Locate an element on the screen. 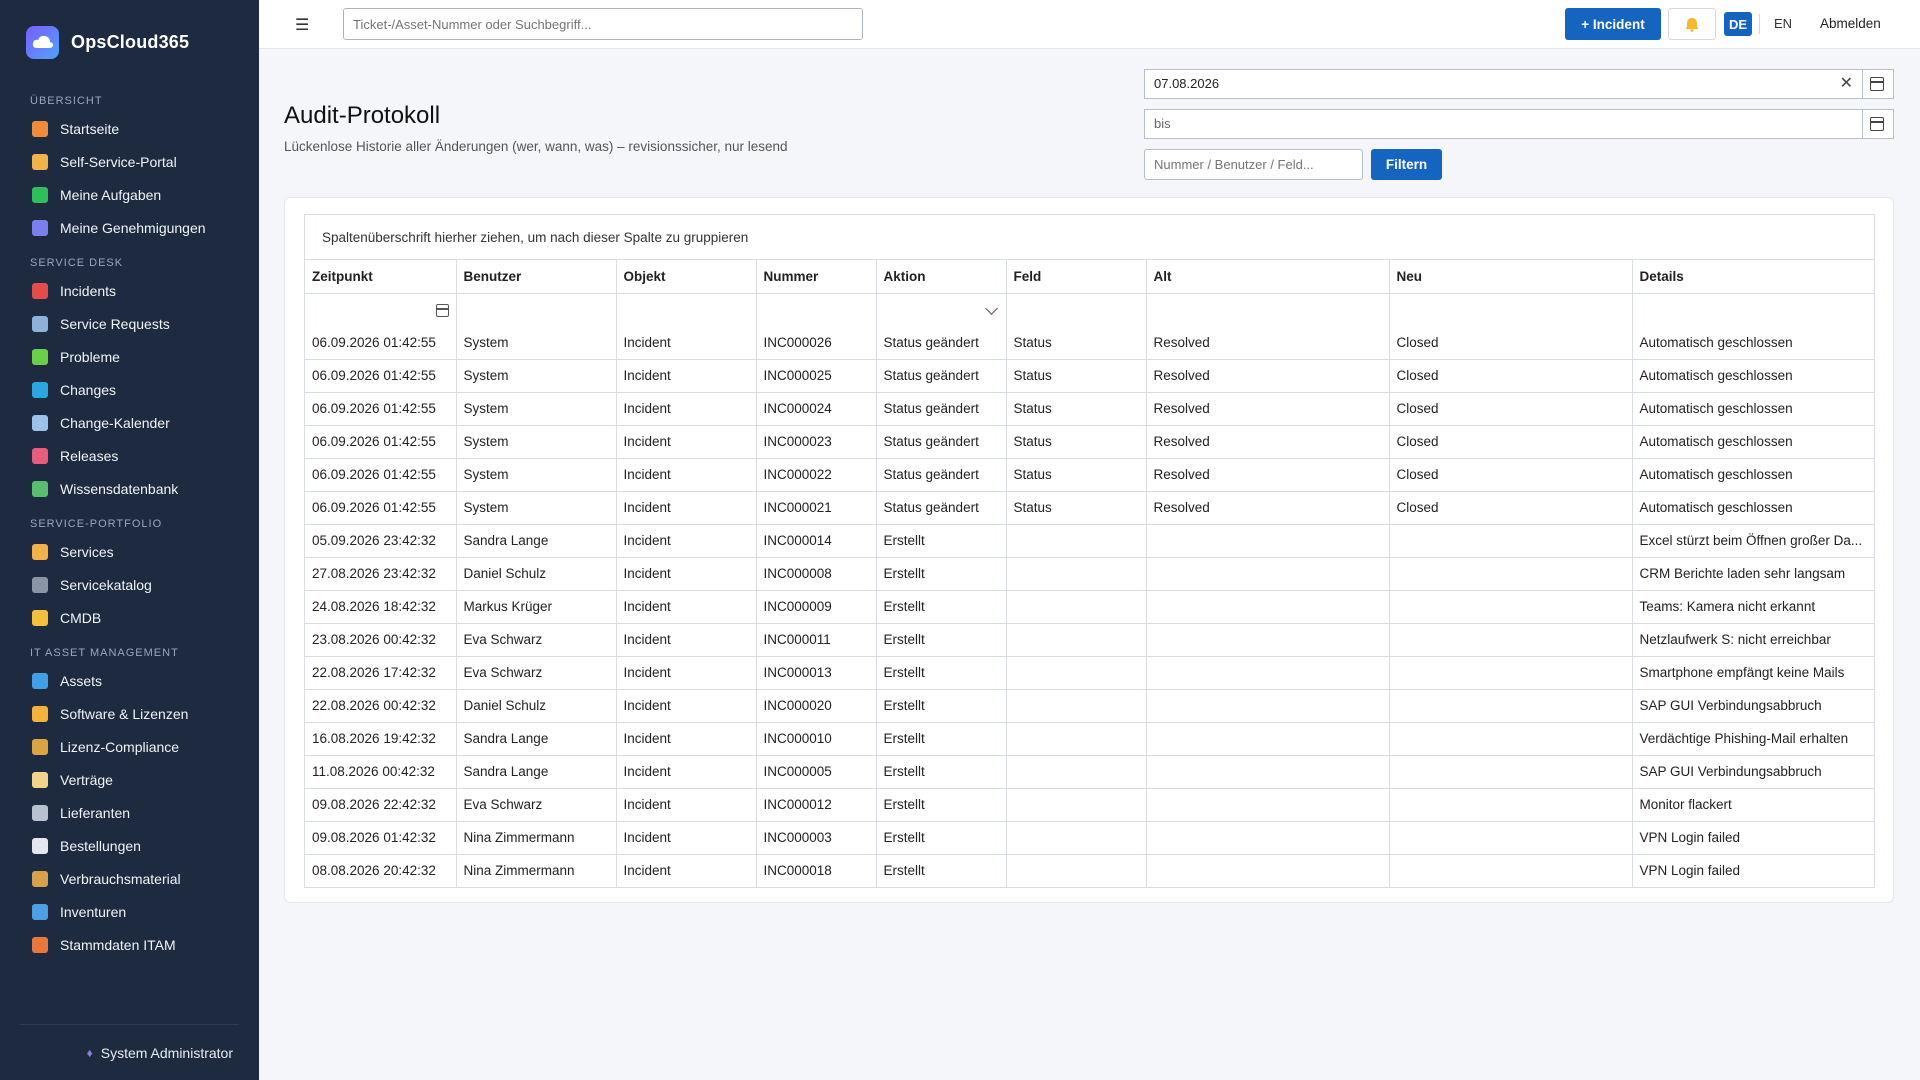 This screenshot has height=1080, width=1920. ticket-number-link: INC000011 is located at coordinates (816, 640).